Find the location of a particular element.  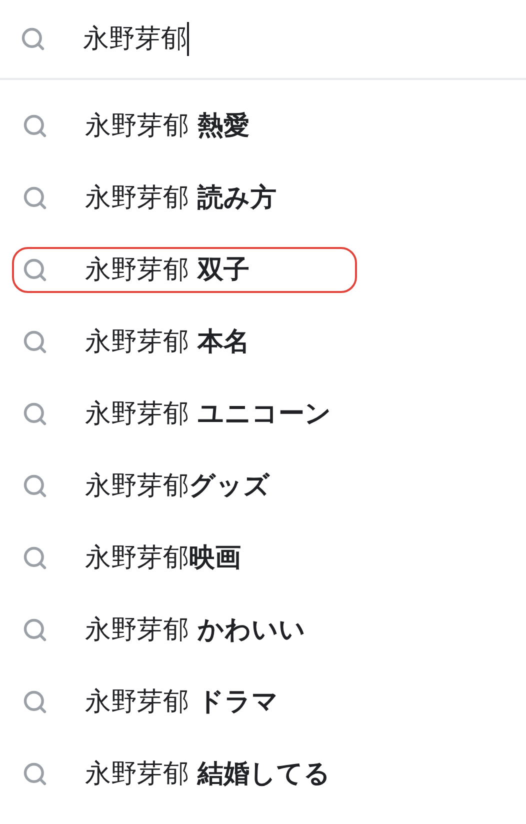

suggestion-item: 永野芽郁 本名 is located at coordinates (184, 342).